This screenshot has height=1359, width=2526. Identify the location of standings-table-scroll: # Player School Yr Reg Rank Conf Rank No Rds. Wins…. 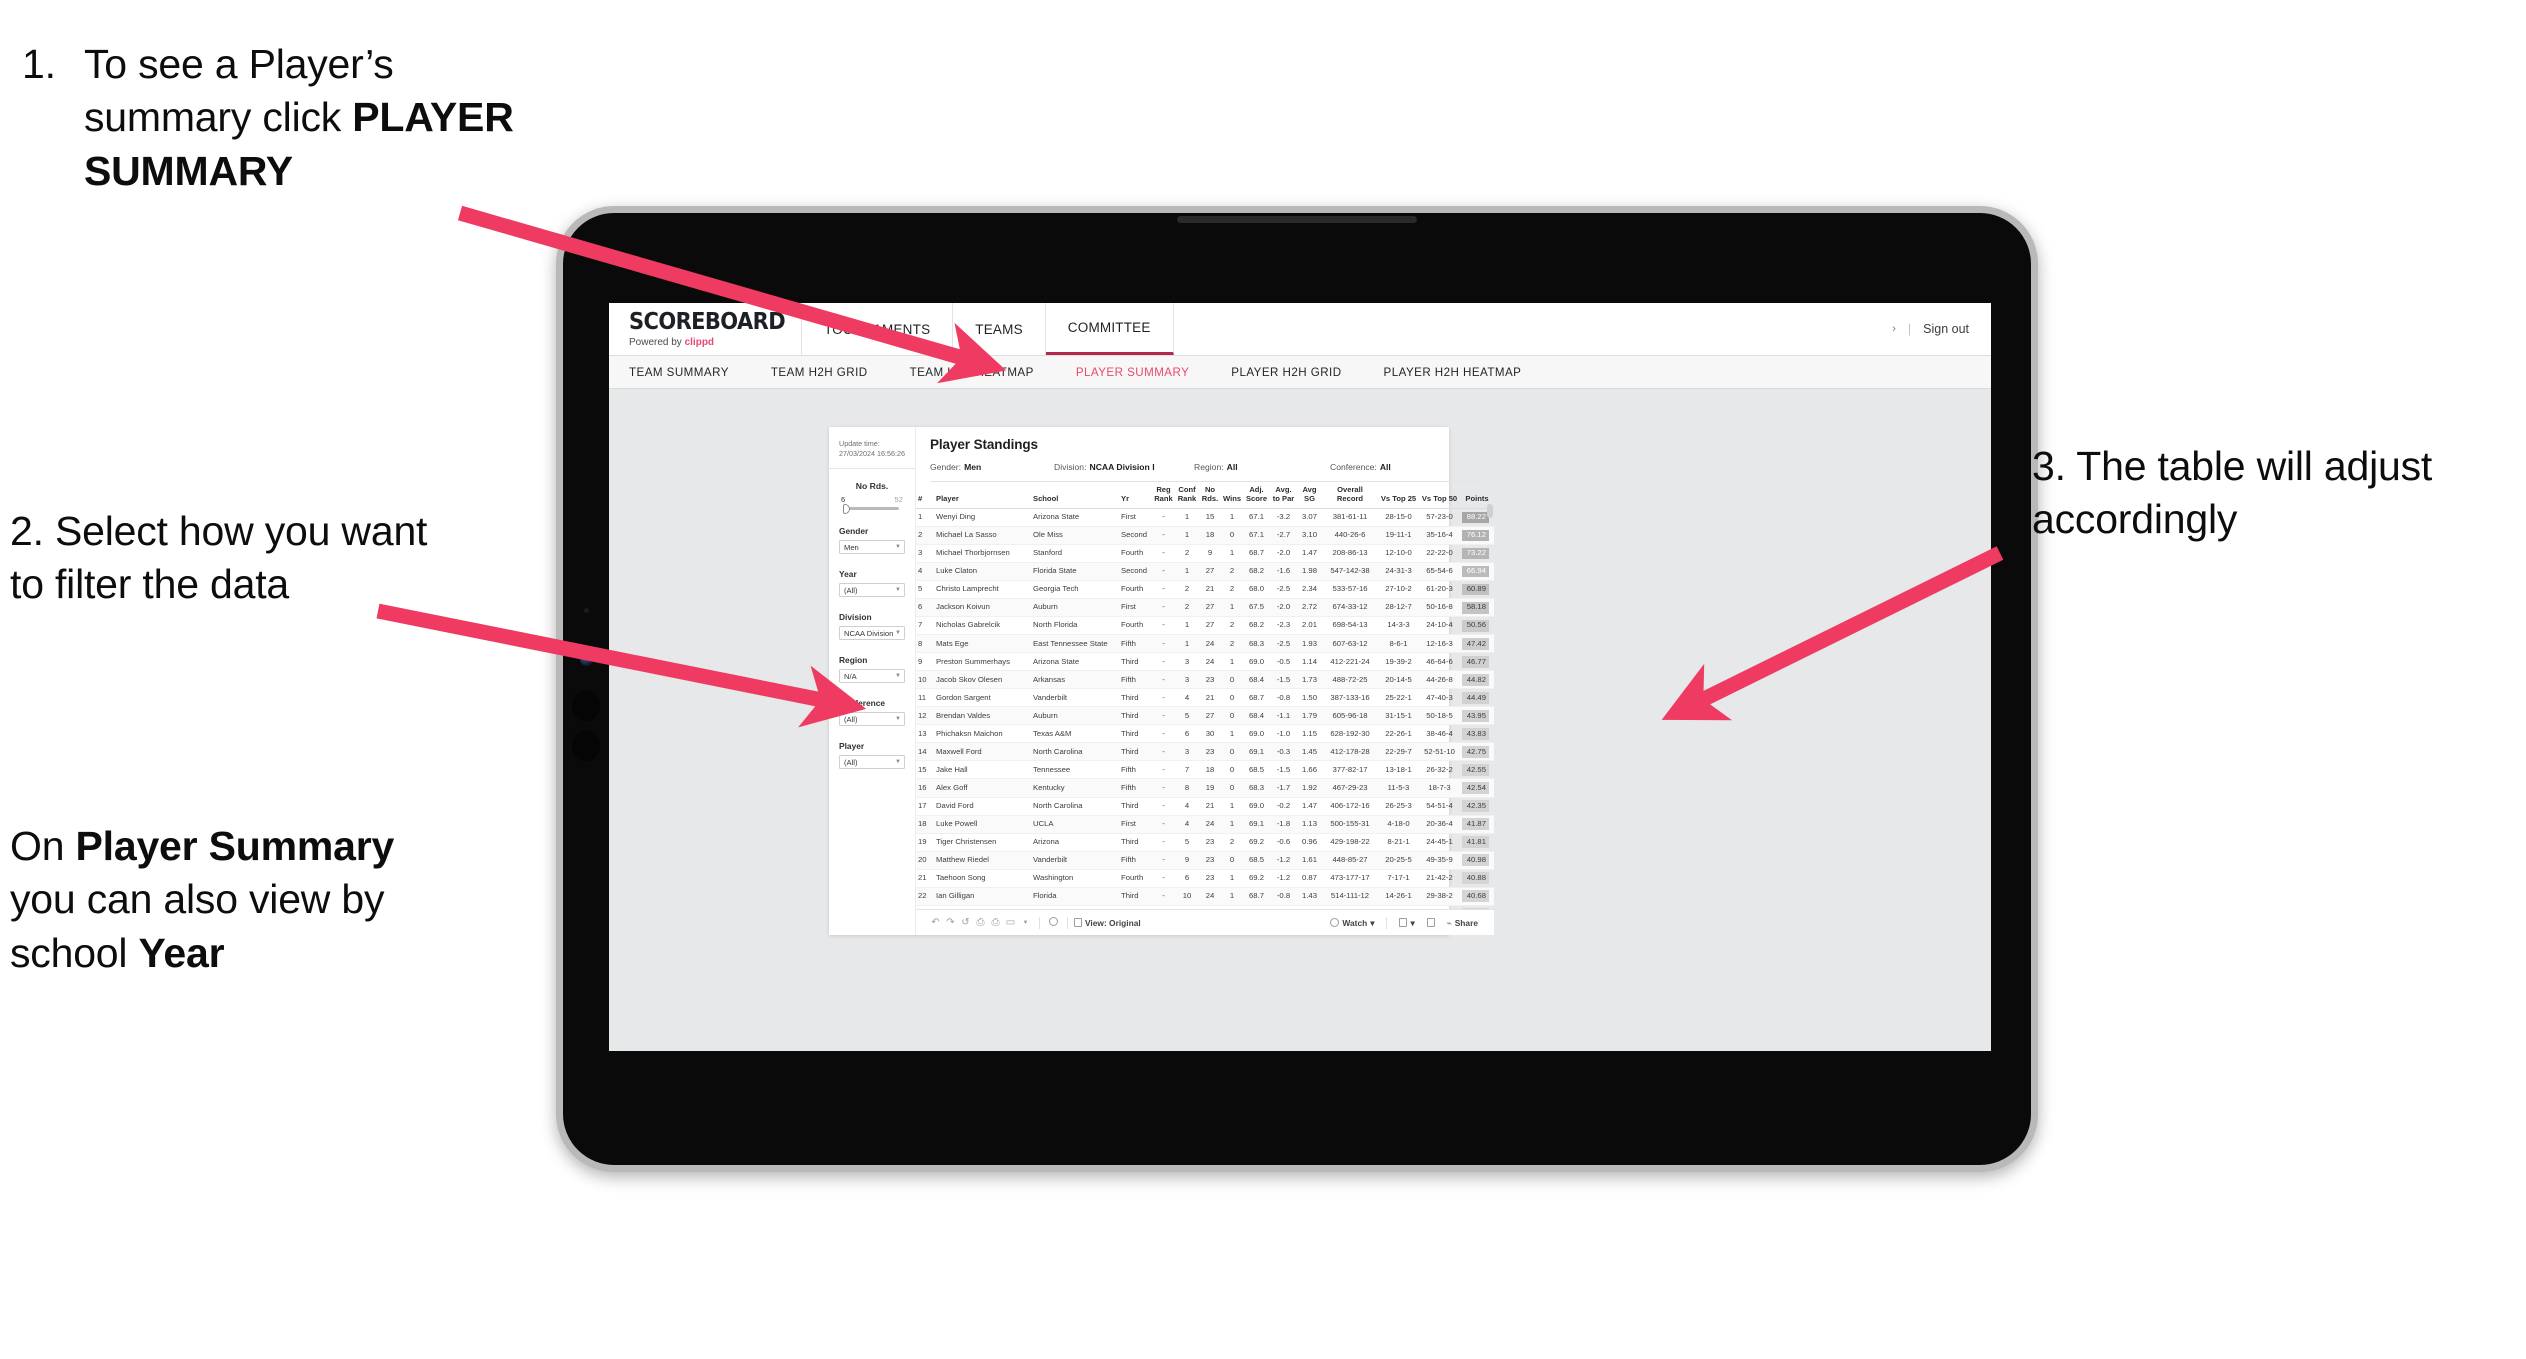
(1205, 695).